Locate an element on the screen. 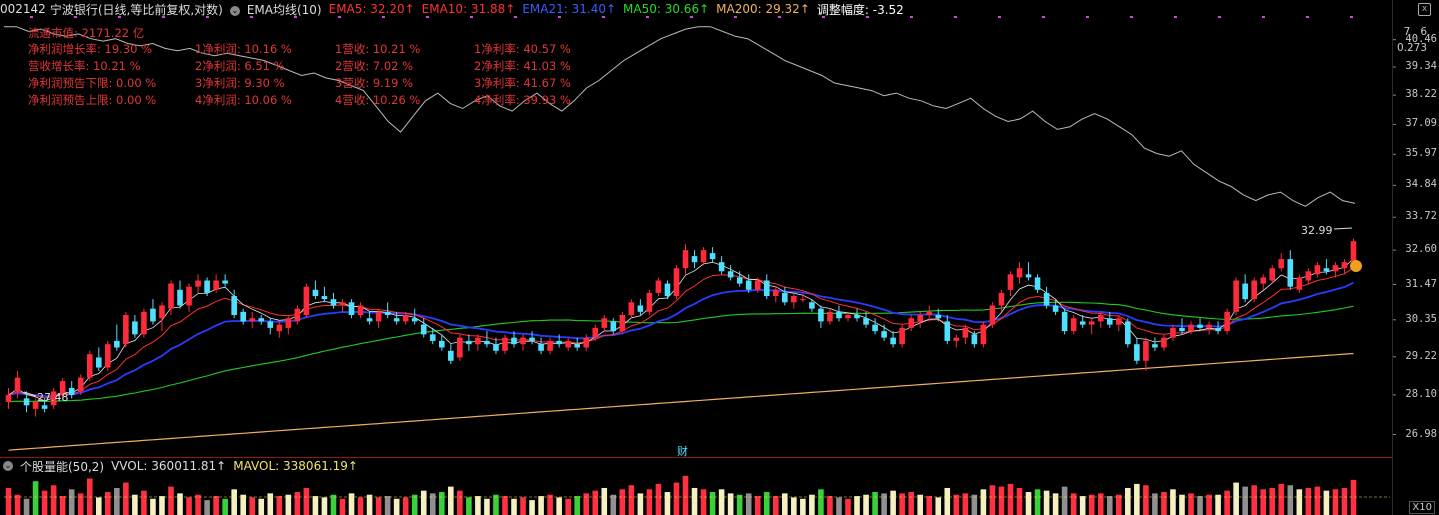  y-tick-label: 29.22 is located at coordinates (1421, 355).